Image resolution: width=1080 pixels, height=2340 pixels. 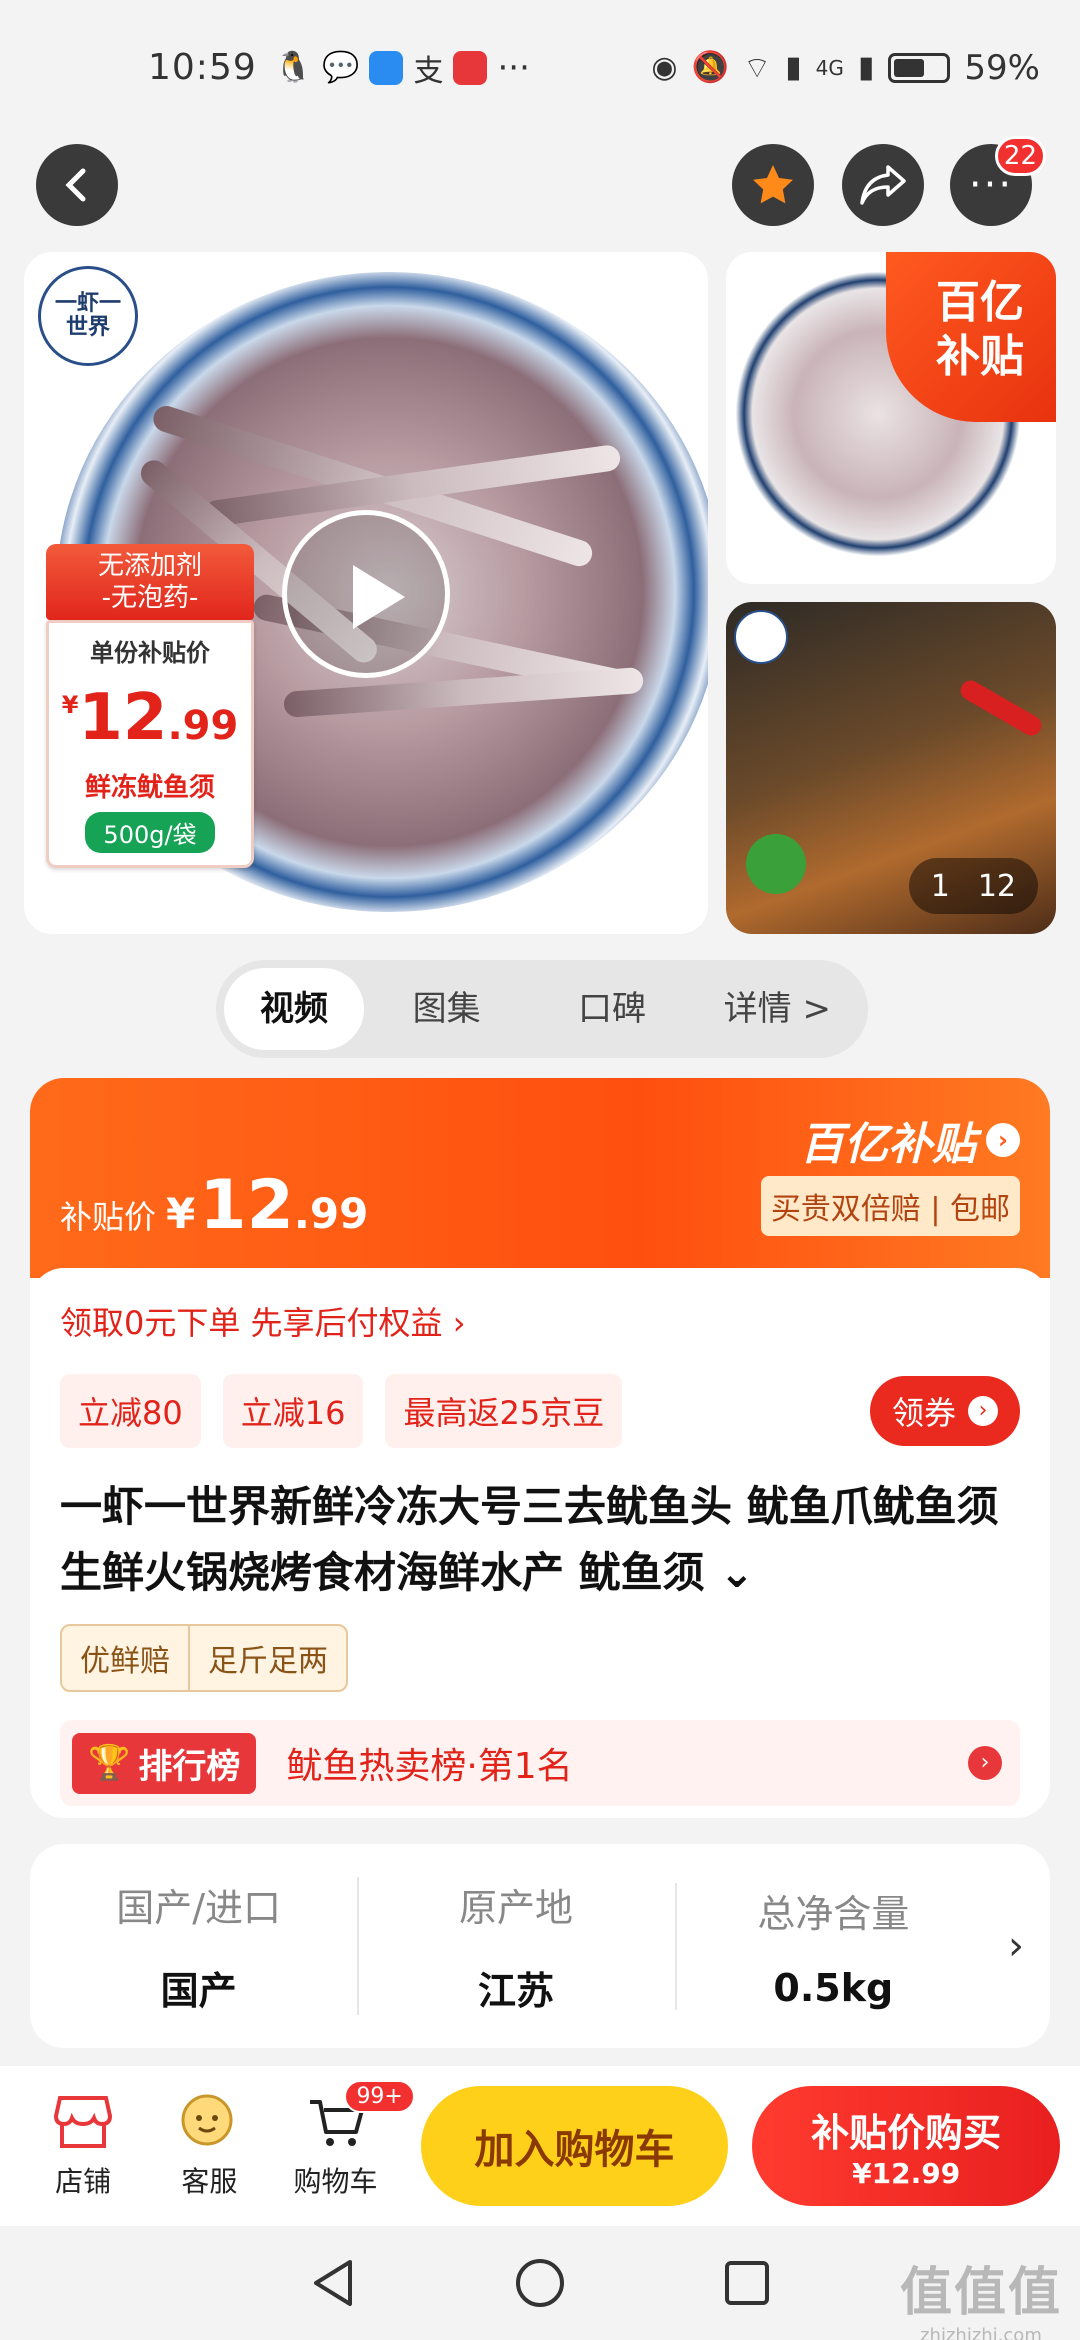 What do you see at coordinates (1001, 708) in the screenshot?
I see `chili-image` at bounding box center [1001, 708].